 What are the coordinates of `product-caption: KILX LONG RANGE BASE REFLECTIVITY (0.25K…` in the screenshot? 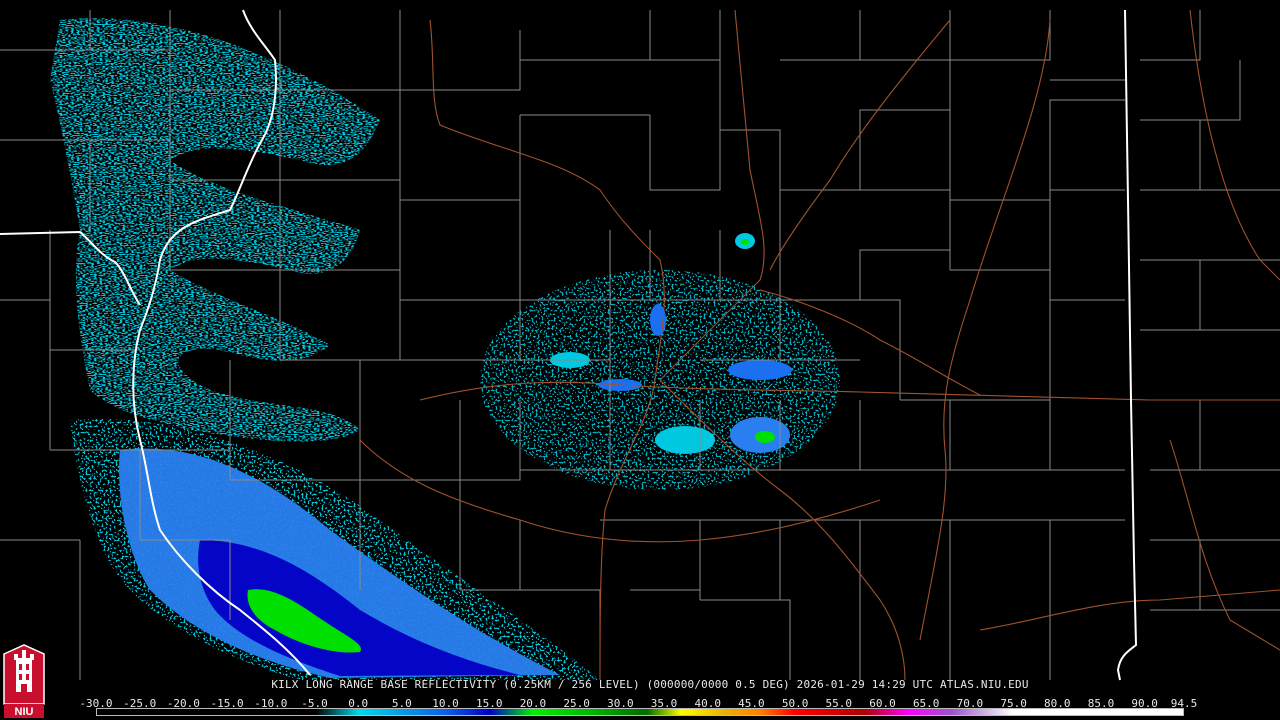 It's located at (650, 684).